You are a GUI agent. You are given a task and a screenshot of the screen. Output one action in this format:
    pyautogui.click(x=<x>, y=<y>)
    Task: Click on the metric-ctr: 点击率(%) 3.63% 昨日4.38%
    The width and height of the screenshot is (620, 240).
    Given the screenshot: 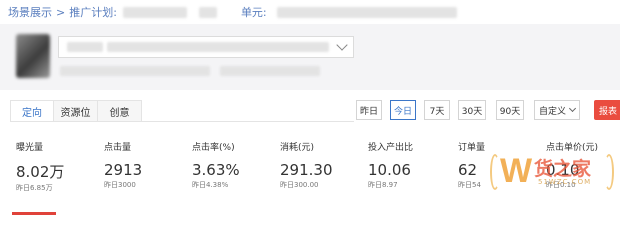 What is the action you would take?
    pyautogui.click(x=237, y=165)
    